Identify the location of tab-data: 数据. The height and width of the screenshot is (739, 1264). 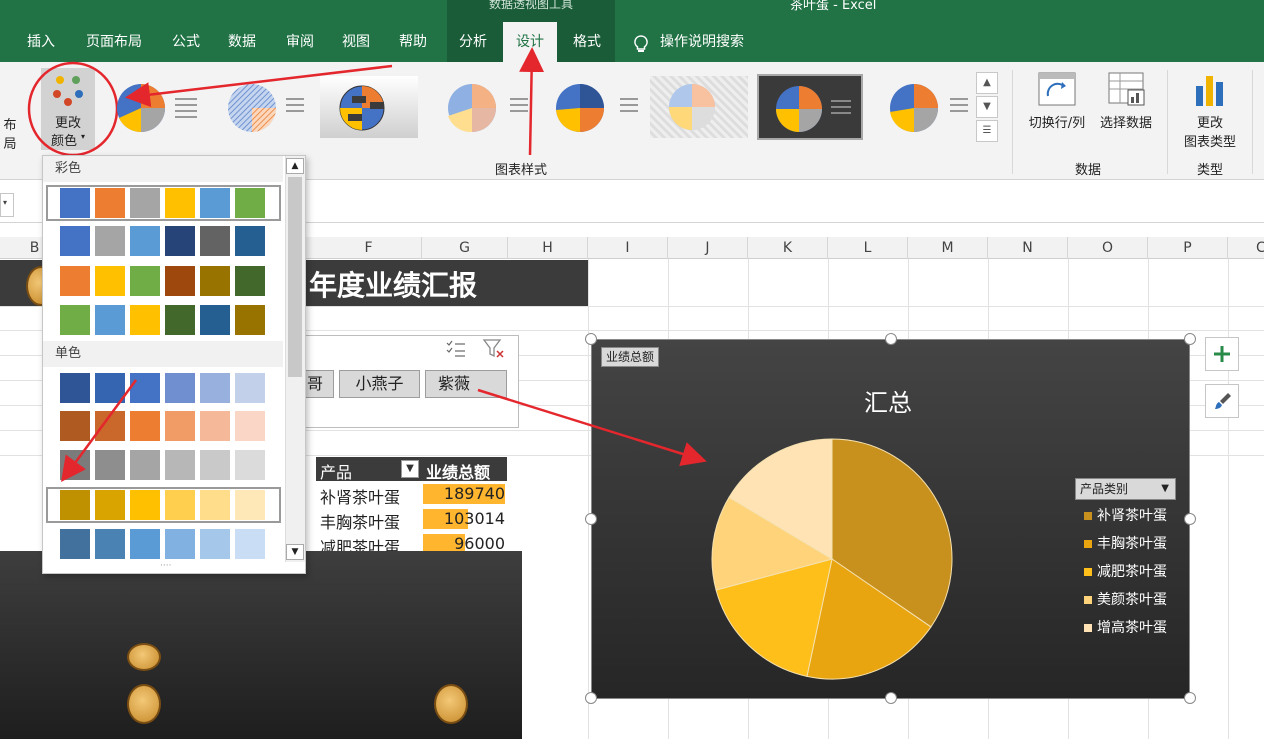
(242, 42).